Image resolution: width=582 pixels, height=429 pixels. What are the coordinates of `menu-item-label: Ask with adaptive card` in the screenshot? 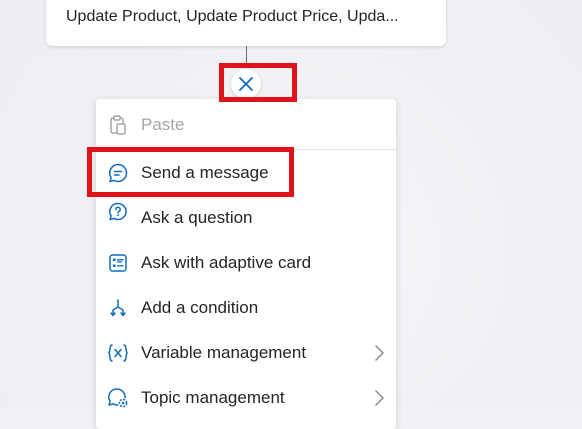 It's located at (226, 262).